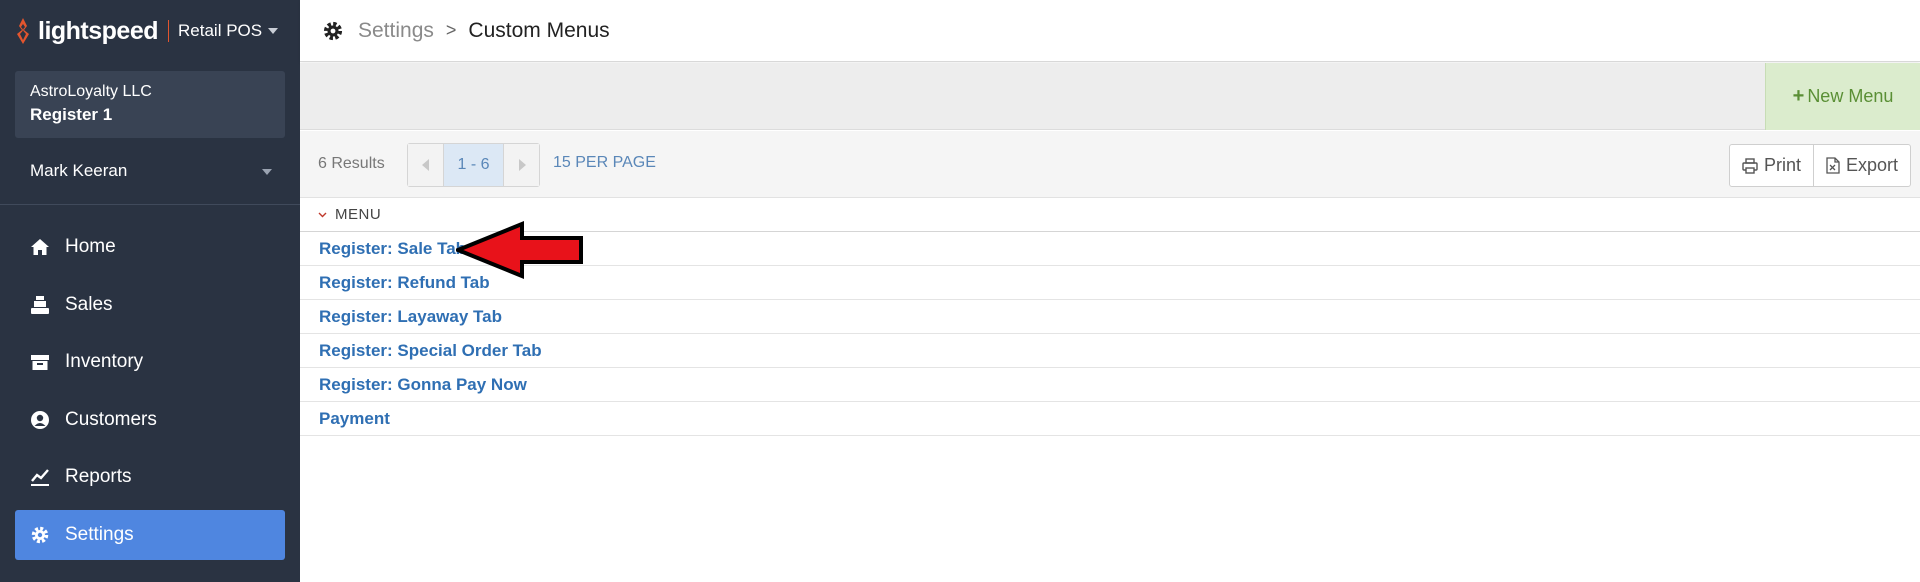  I want to click on print-label: Print, so click(1782, 165).